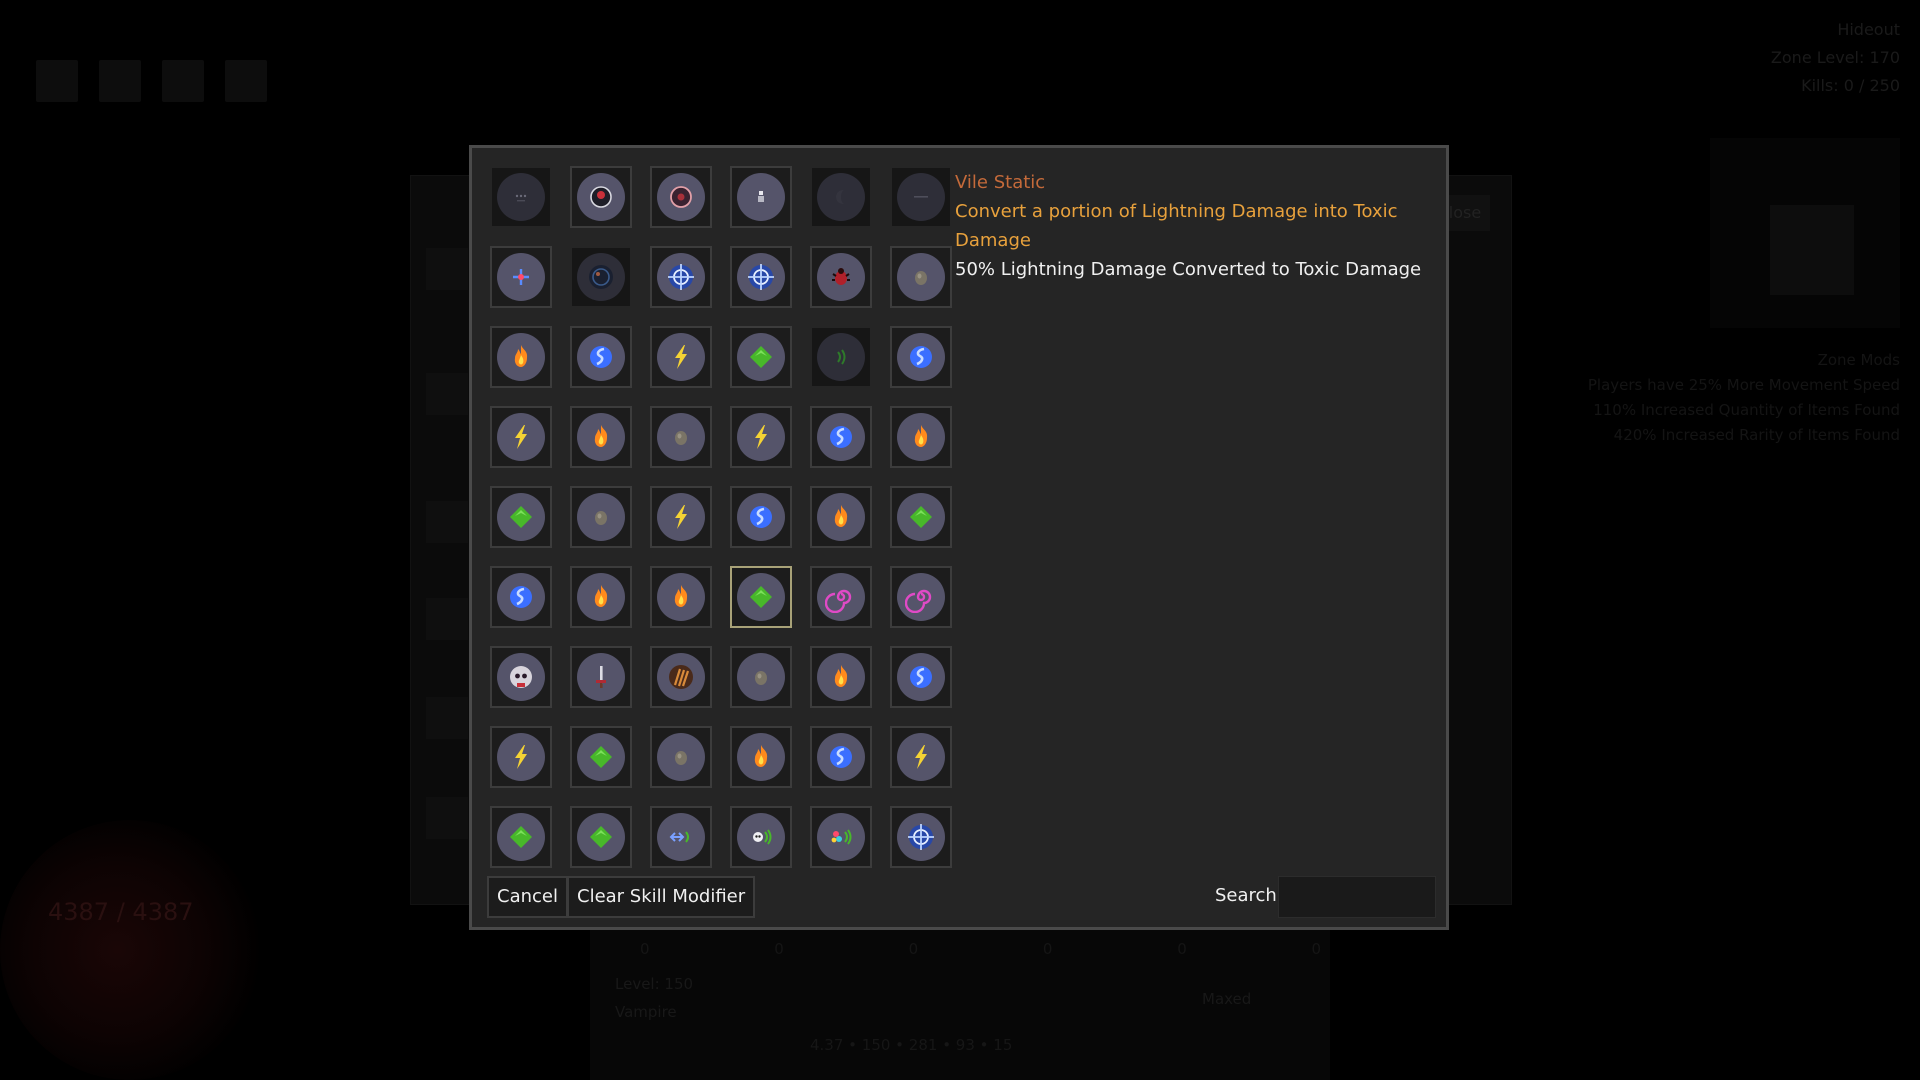 This screenshot has height=1080, width=1920. I want to click on red-bug-icon, so click(841, 277).